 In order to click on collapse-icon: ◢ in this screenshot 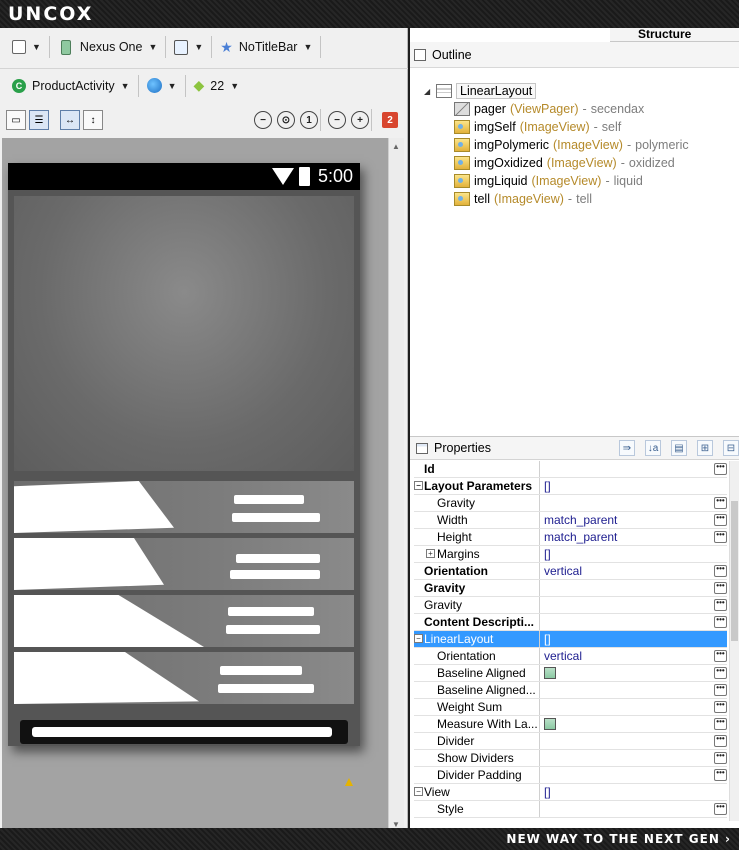, I will do `click(428, 91)`.